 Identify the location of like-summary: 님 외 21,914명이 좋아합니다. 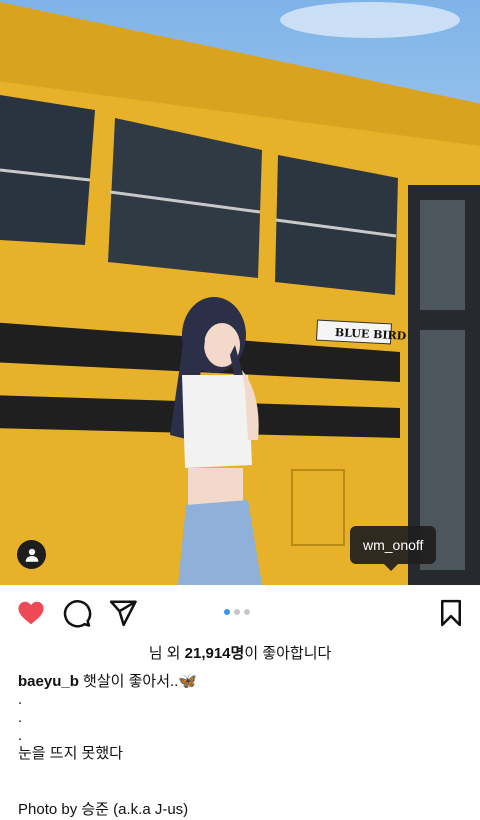
(240, 652).